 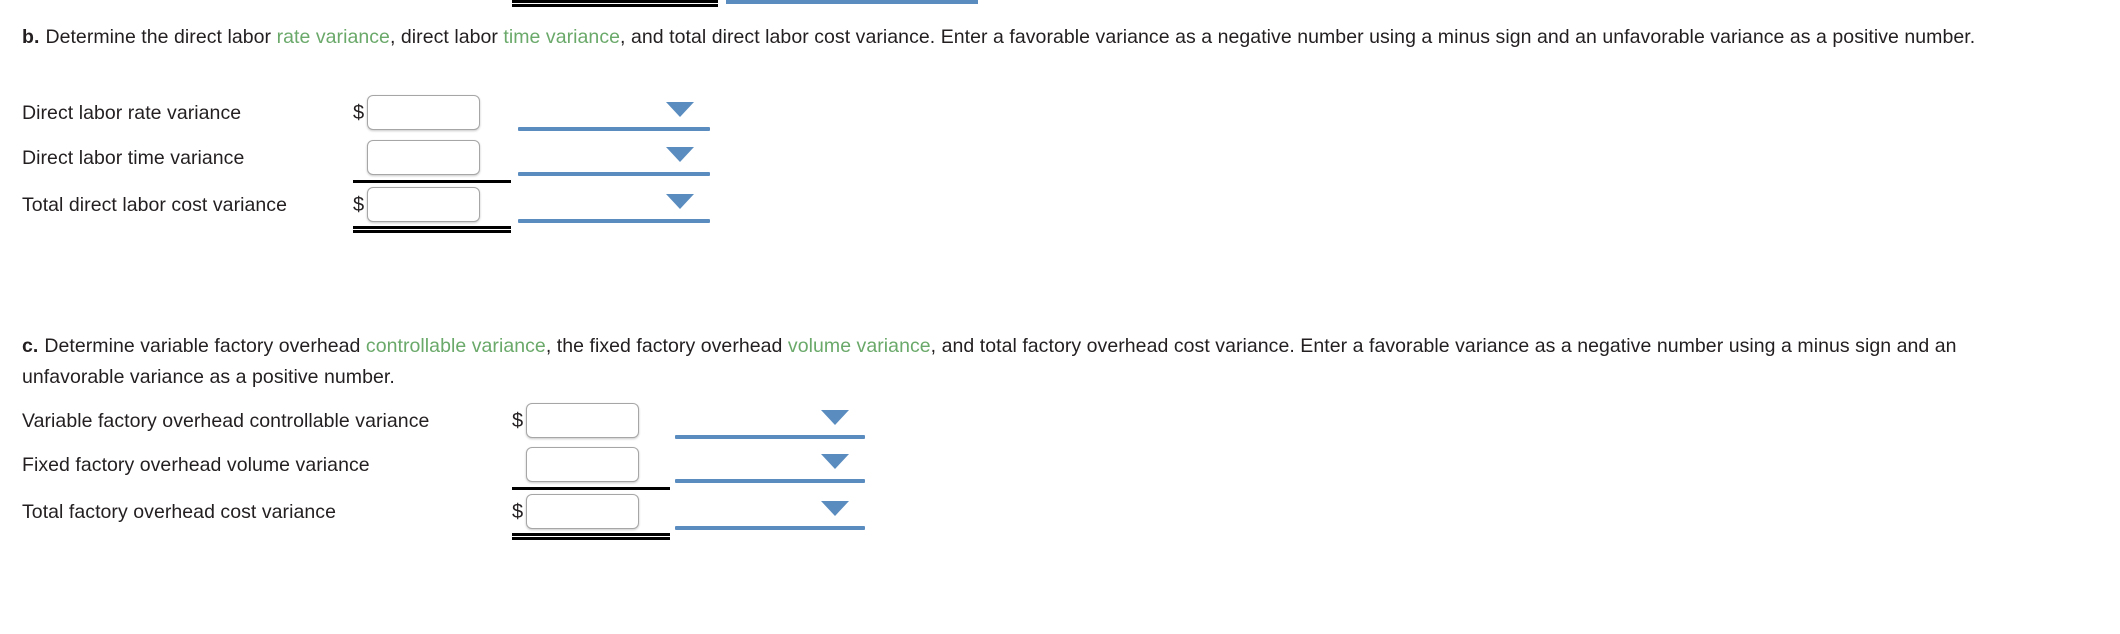 What do you see at coordinates (133, 158) in the screenshot?
I see `row-label: Direct labor time variance` at bounding box center [133, 158].